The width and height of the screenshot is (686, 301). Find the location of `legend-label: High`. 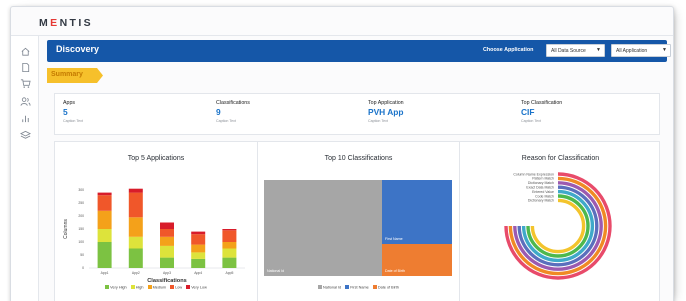

legend-label: High is located at coordinates (139, 287).